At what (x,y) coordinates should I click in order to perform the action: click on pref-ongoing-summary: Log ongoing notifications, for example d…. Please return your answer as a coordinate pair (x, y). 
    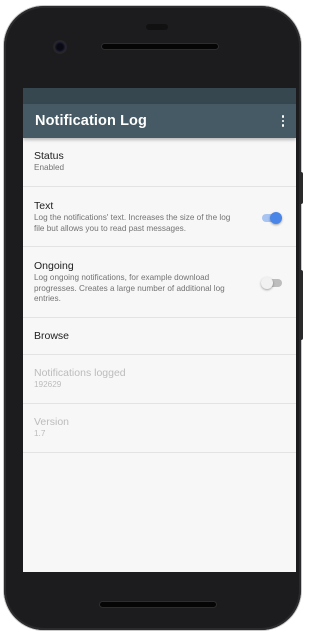
    Looking at the image, I should click on (129, 288).